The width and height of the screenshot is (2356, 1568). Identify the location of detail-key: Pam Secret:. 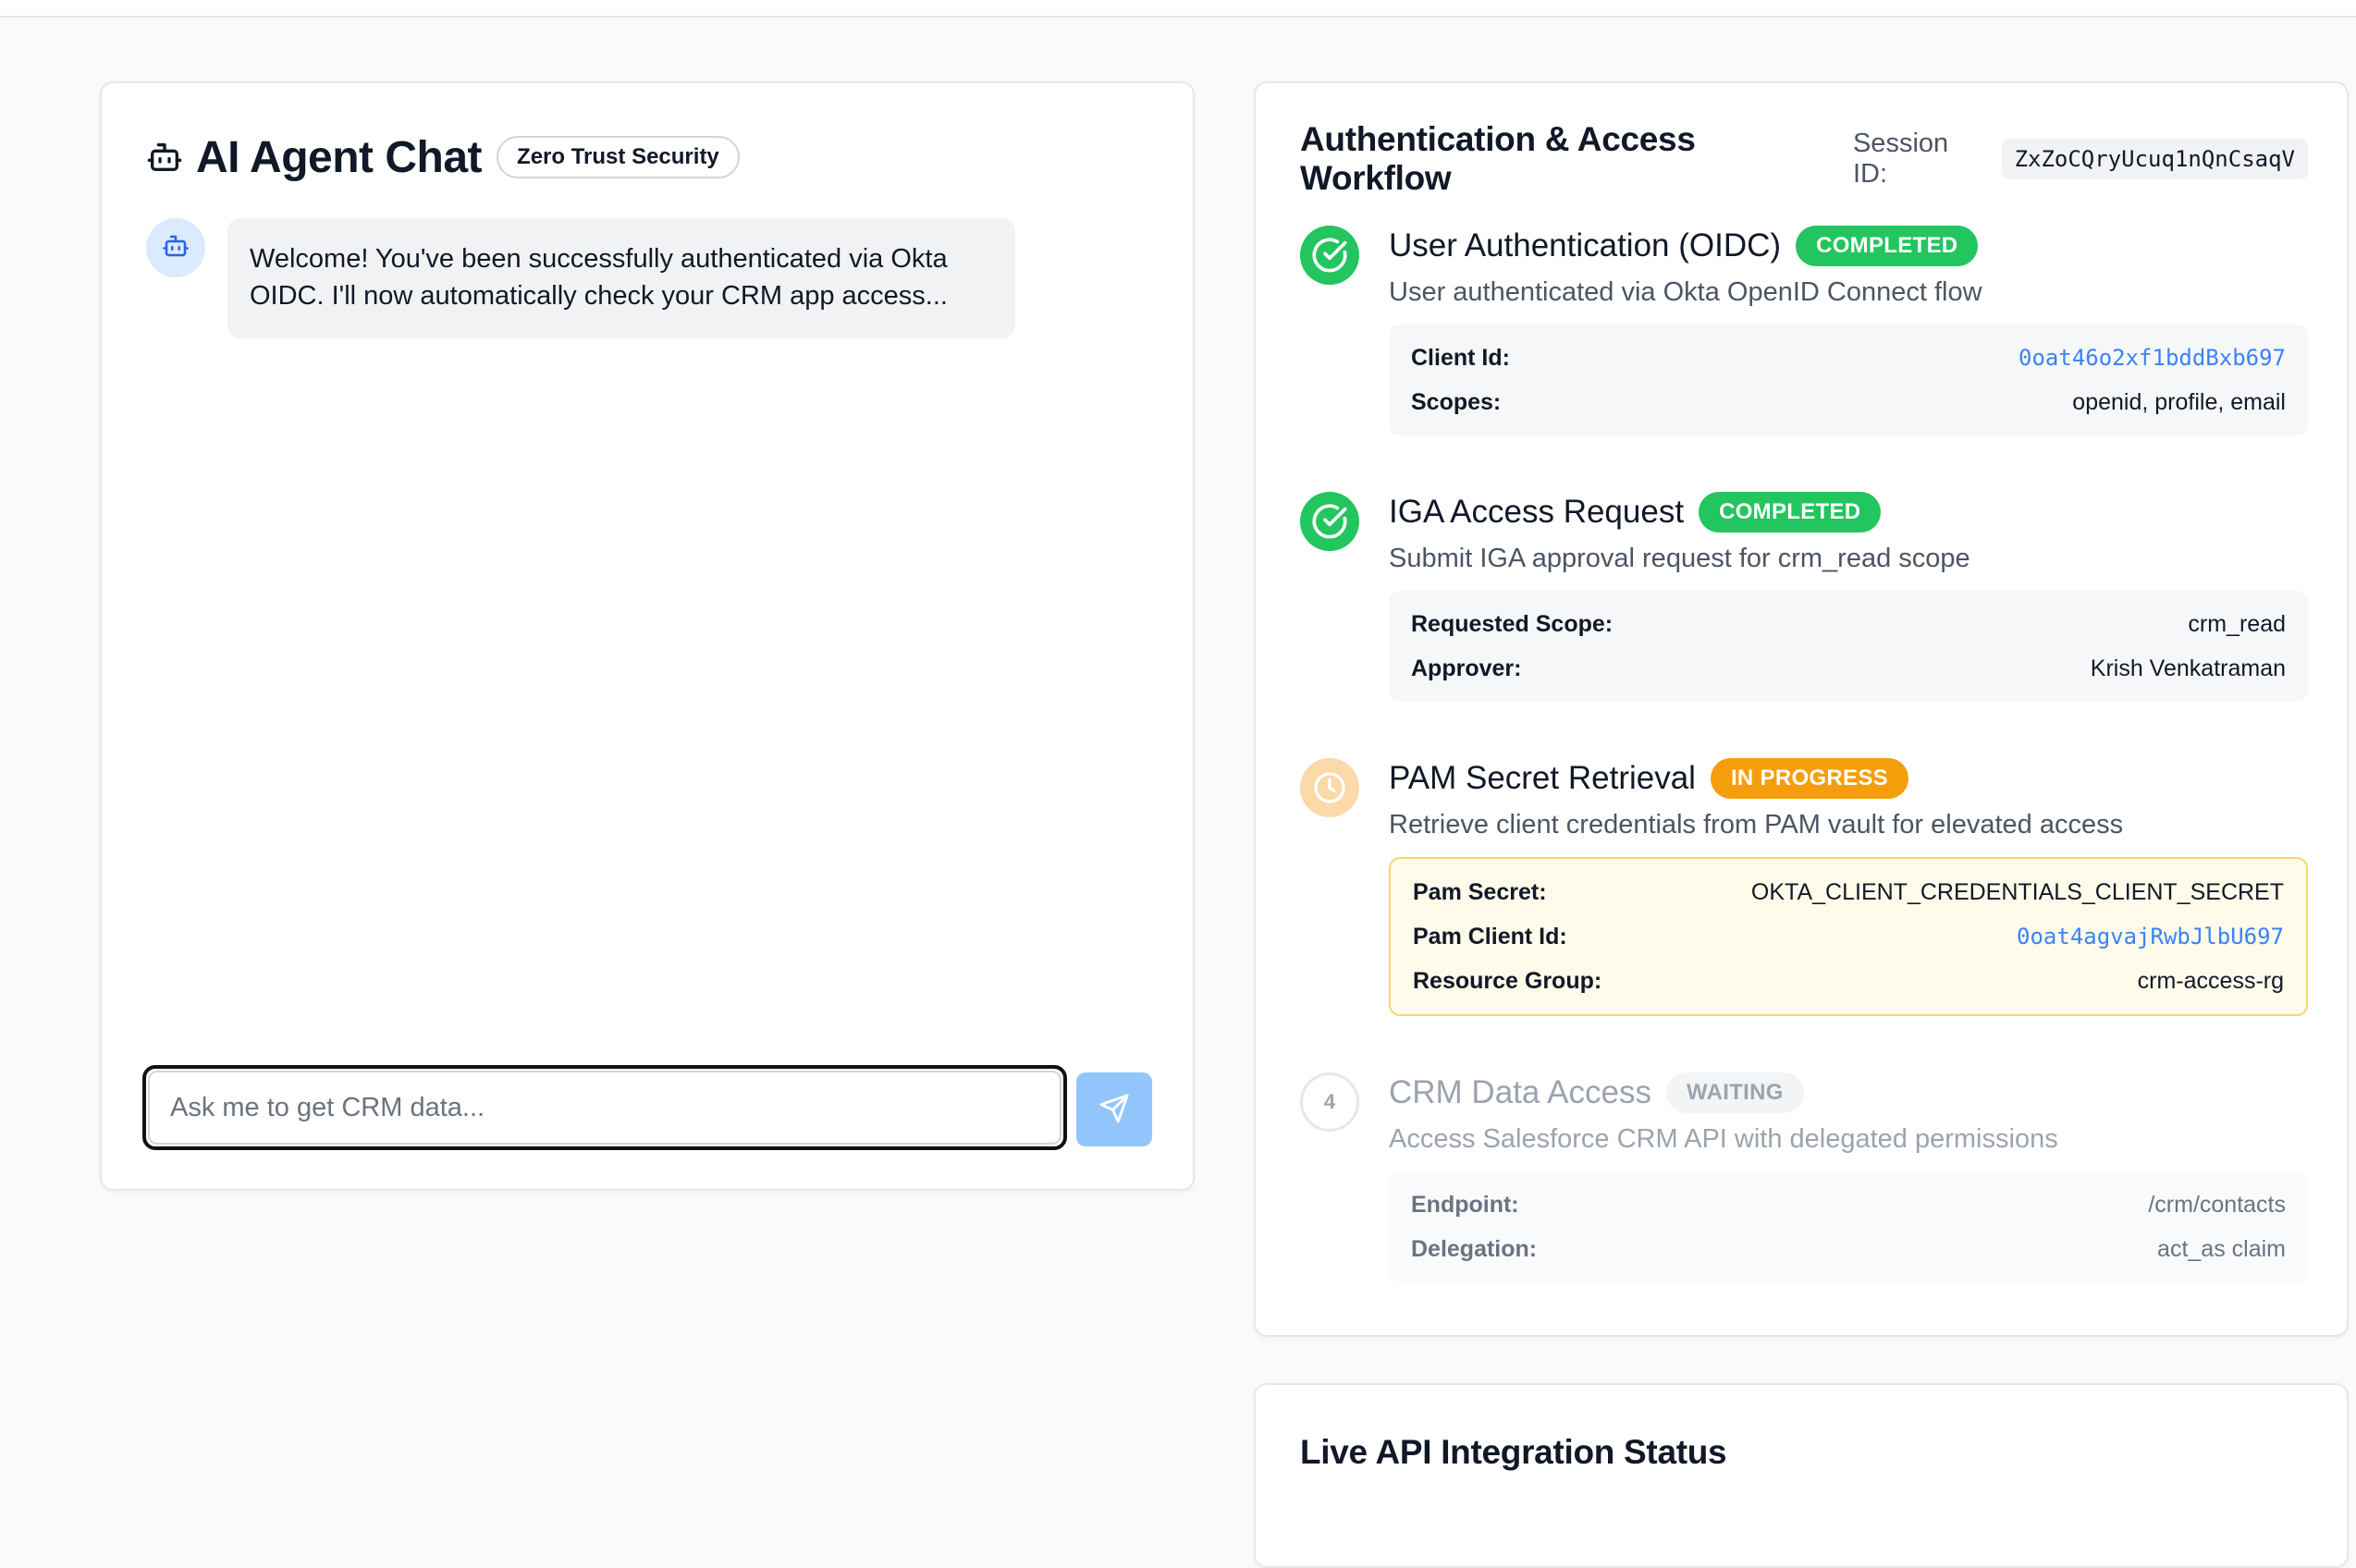
(1480, 892).